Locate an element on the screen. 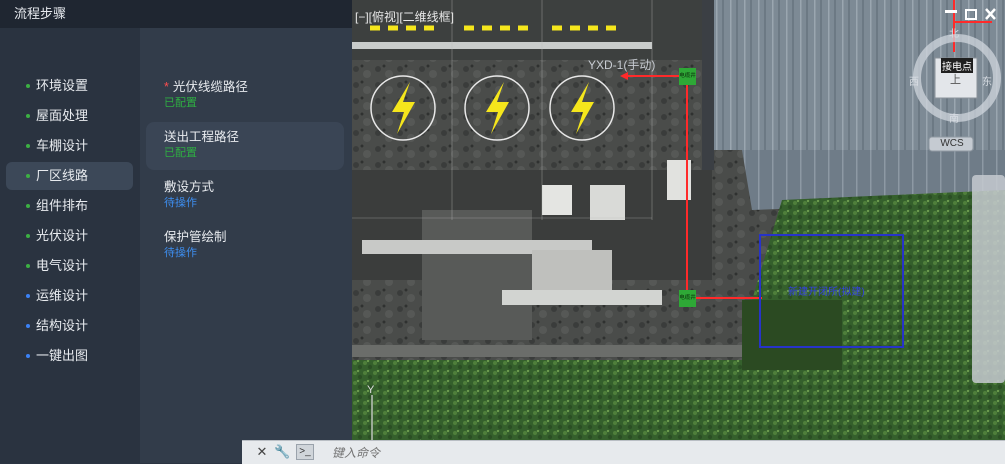 Image resolution: width=1005 pixels, height=464 pixels. step-export-path: 送出工程路径 已配置 is located at coordinates (245, 146).